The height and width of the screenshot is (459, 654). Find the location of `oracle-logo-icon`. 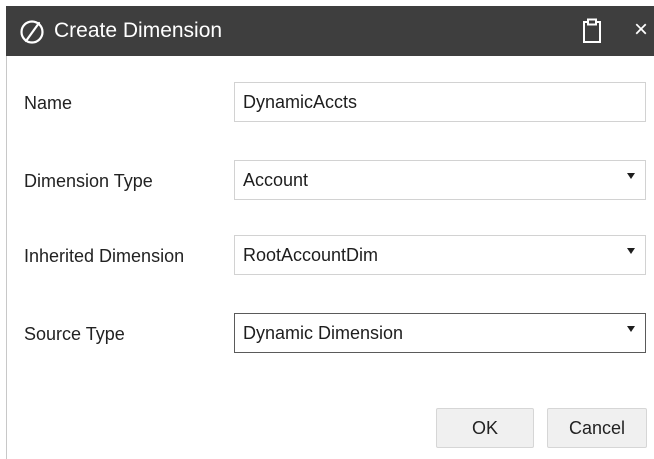

oracle-logo-icon is located at coordinates (32, 32).